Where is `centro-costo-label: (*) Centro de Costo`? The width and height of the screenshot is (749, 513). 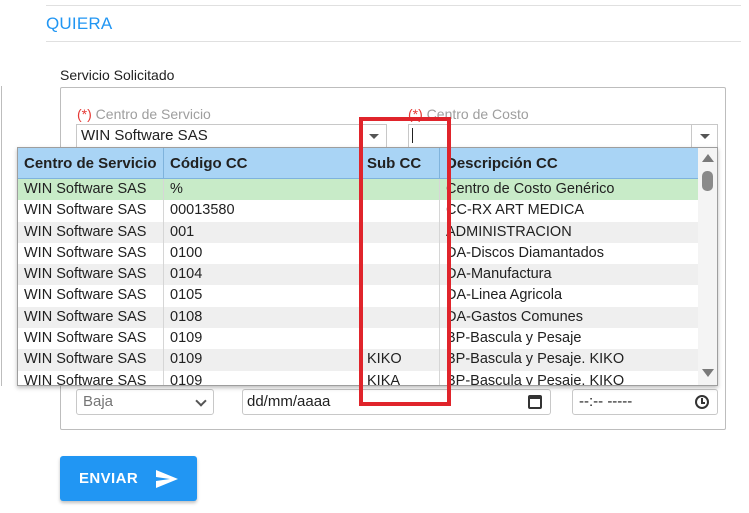
centro-costo-label: (*) Centro de Costo is located at coordinates (468, 114).